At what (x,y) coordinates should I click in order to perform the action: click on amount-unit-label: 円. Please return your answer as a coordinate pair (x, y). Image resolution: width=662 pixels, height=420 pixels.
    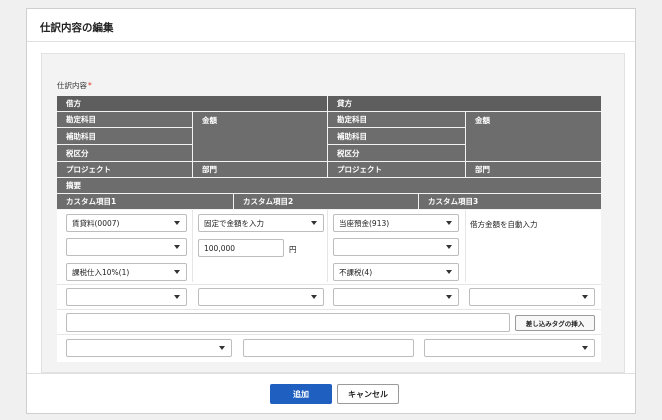
    Looking at the image, I should click on (293, 249).